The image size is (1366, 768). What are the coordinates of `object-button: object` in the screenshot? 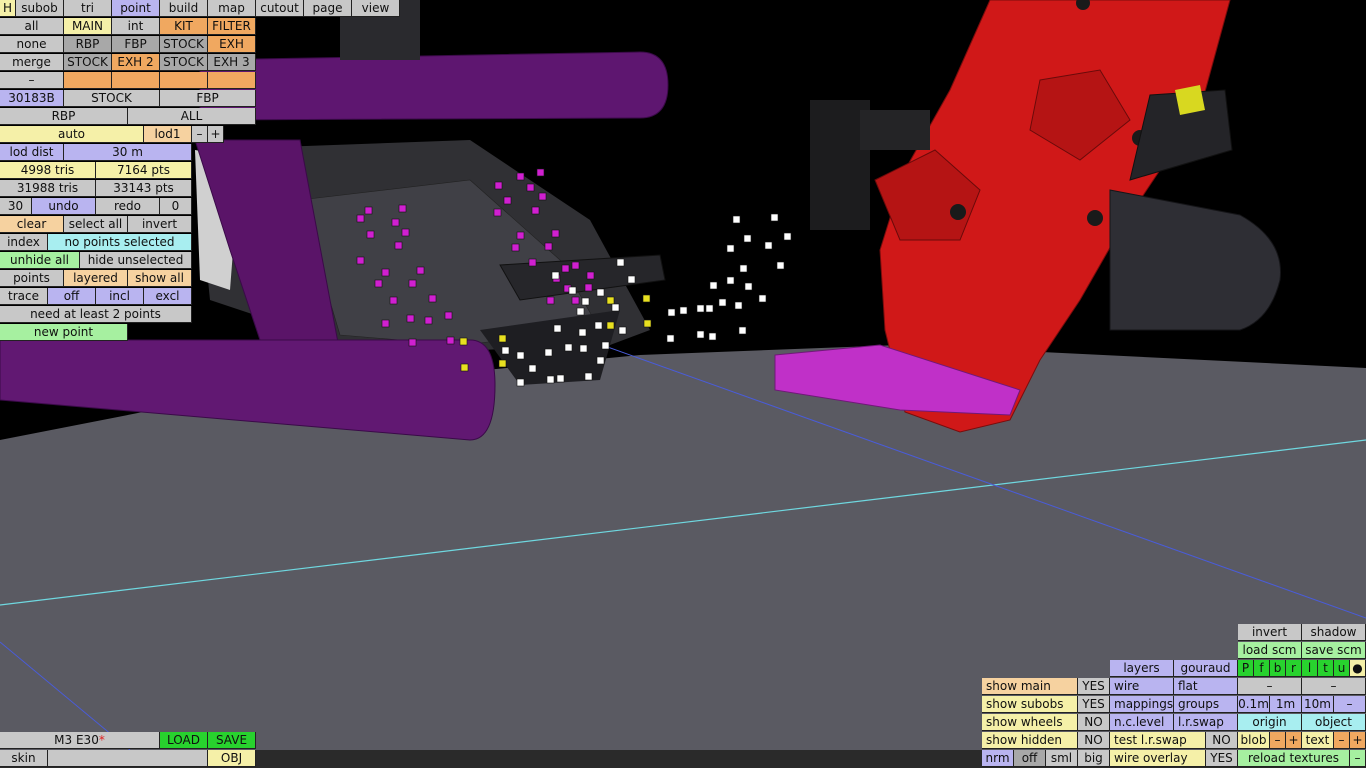 It's located at (1334, 722).